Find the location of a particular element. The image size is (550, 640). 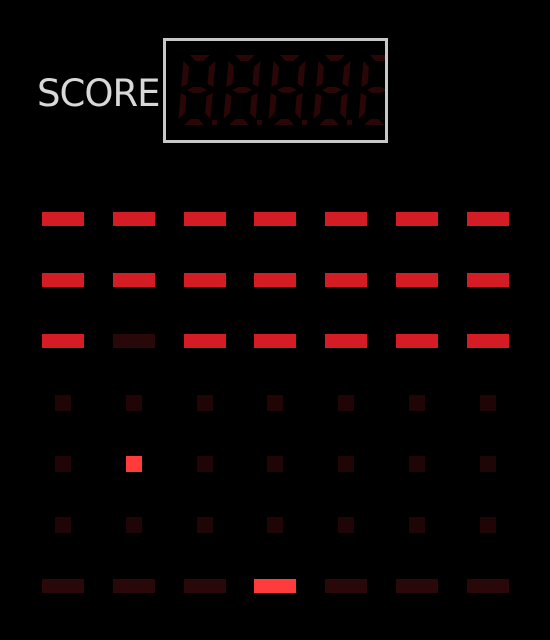

brick-empty is located at coordinates (133, 341).